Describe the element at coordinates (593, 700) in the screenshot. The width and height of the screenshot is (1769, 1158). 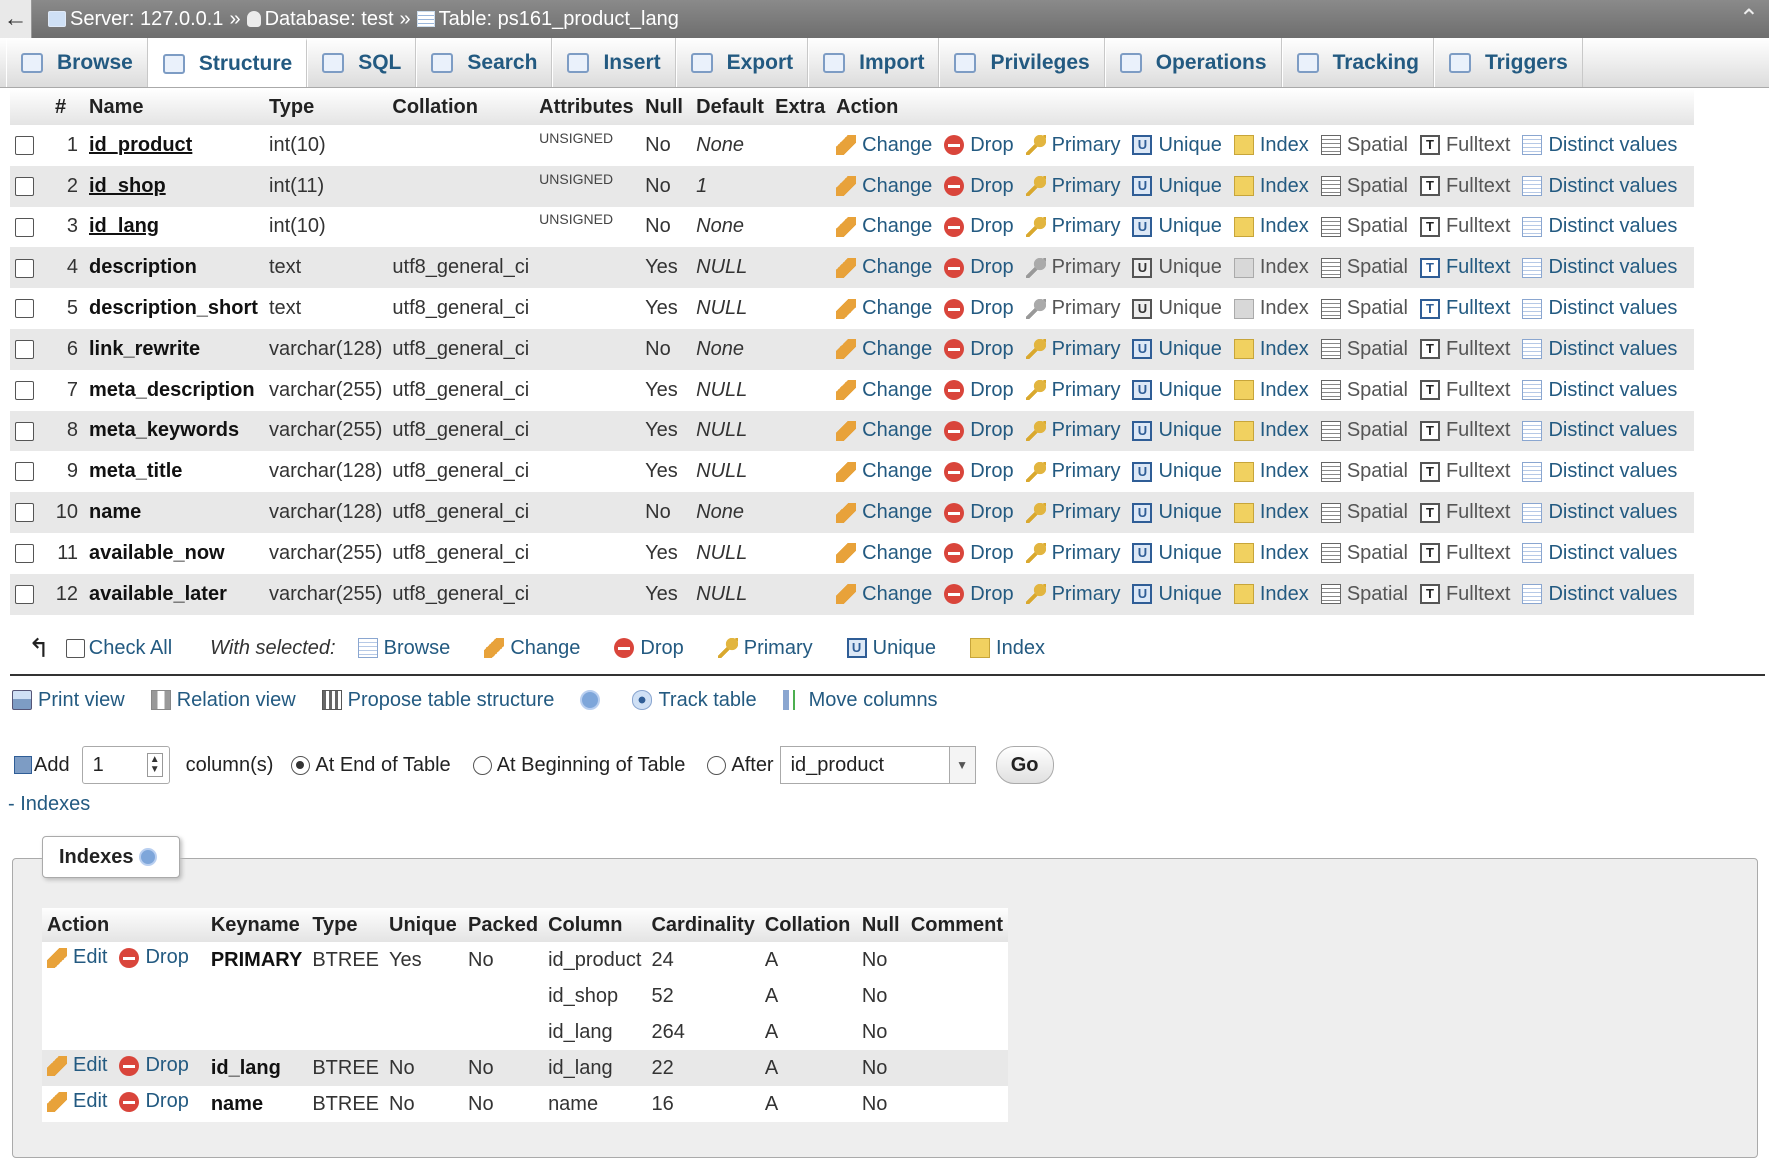
I see `help-button` at that location.